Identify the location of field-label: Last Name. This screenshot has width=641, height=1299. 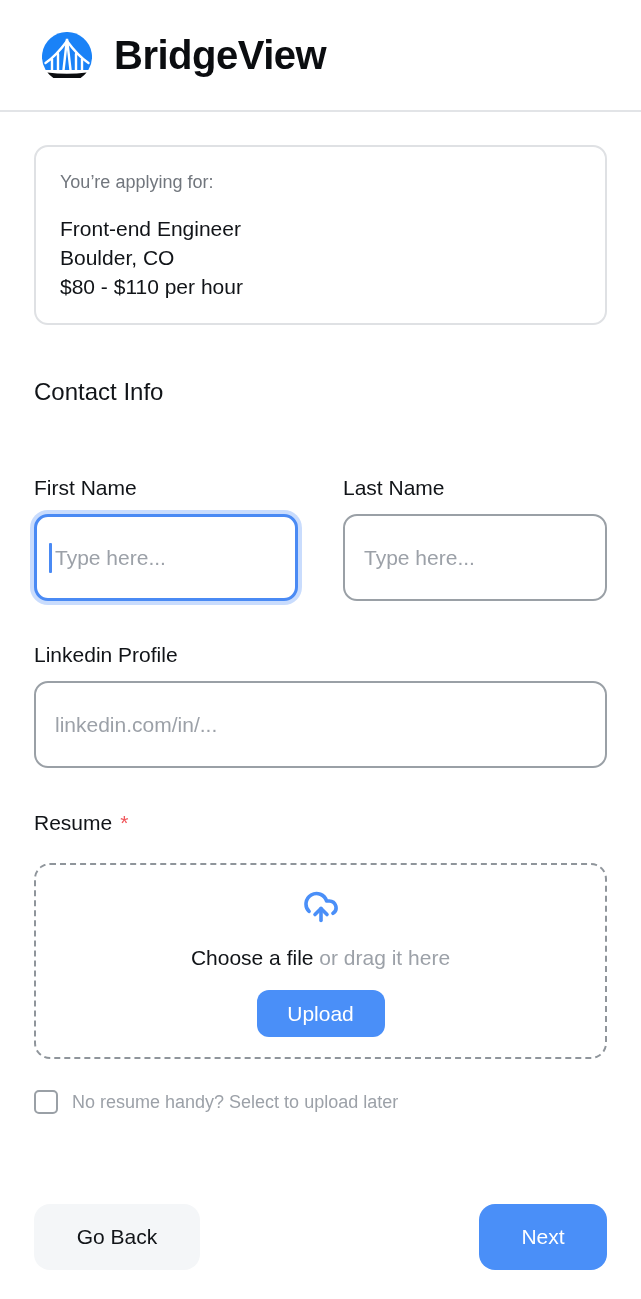
(394, 488).